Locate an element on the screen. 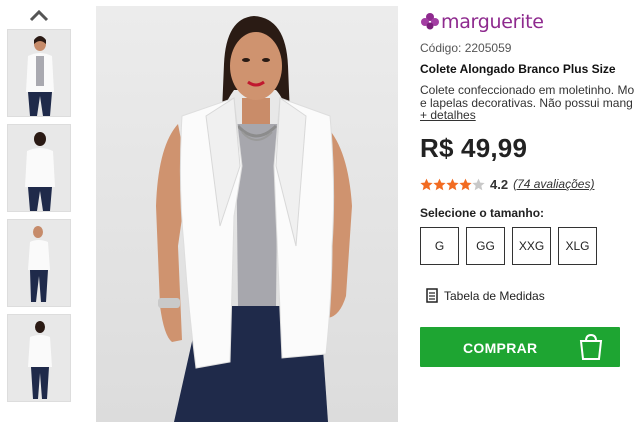  size-option-xlg: XLG is located at coordinates (577, 246).